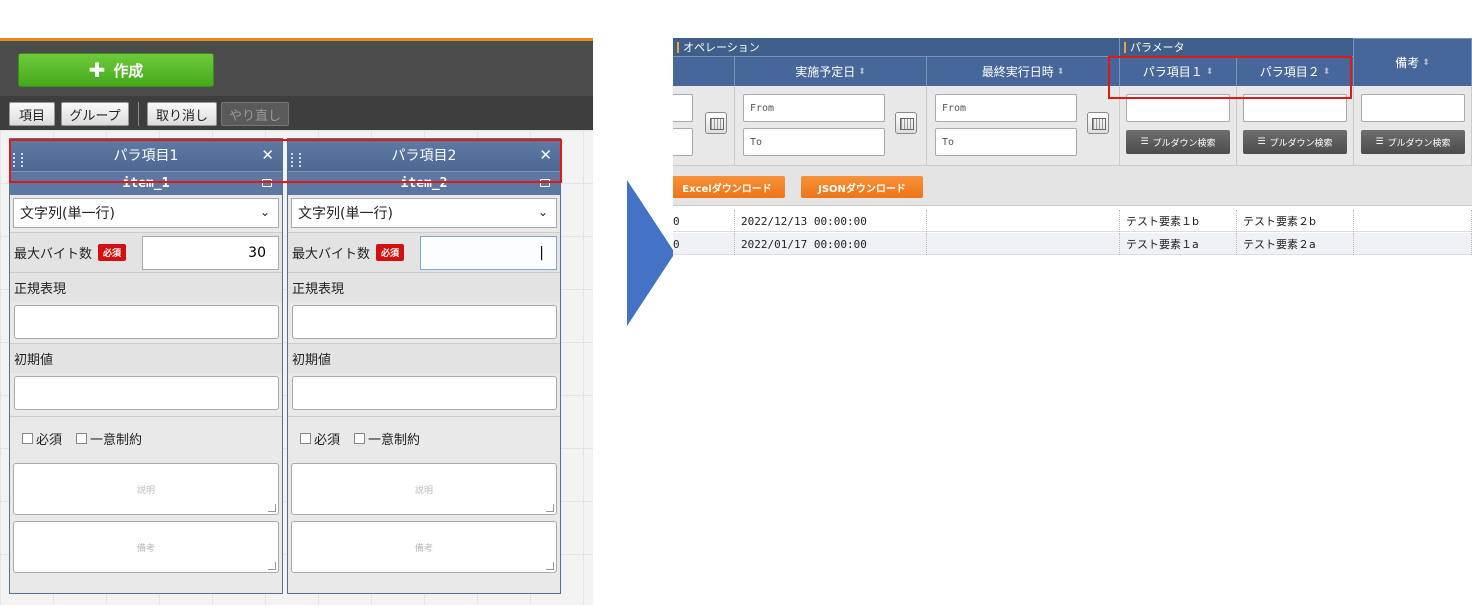 The image size is (1472, 607). Describe the element at coordinates (814, 108) in the screenshot. I see `scheduled-from-input: From` at that location.